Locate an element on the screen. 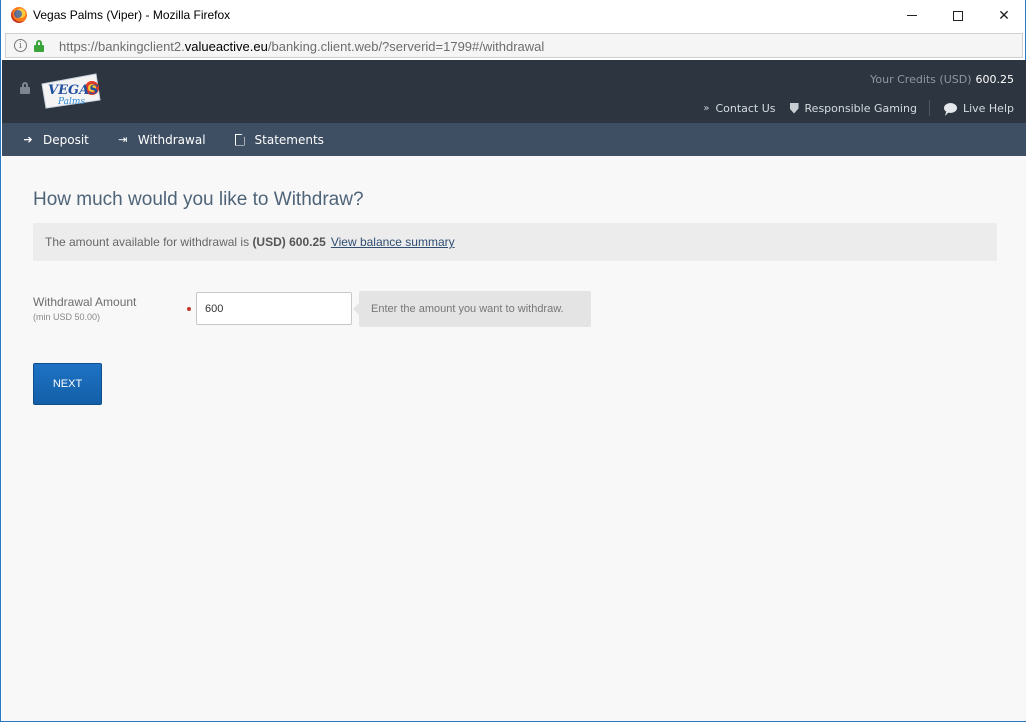  firefox-icon is located at coordinates (19, 15).